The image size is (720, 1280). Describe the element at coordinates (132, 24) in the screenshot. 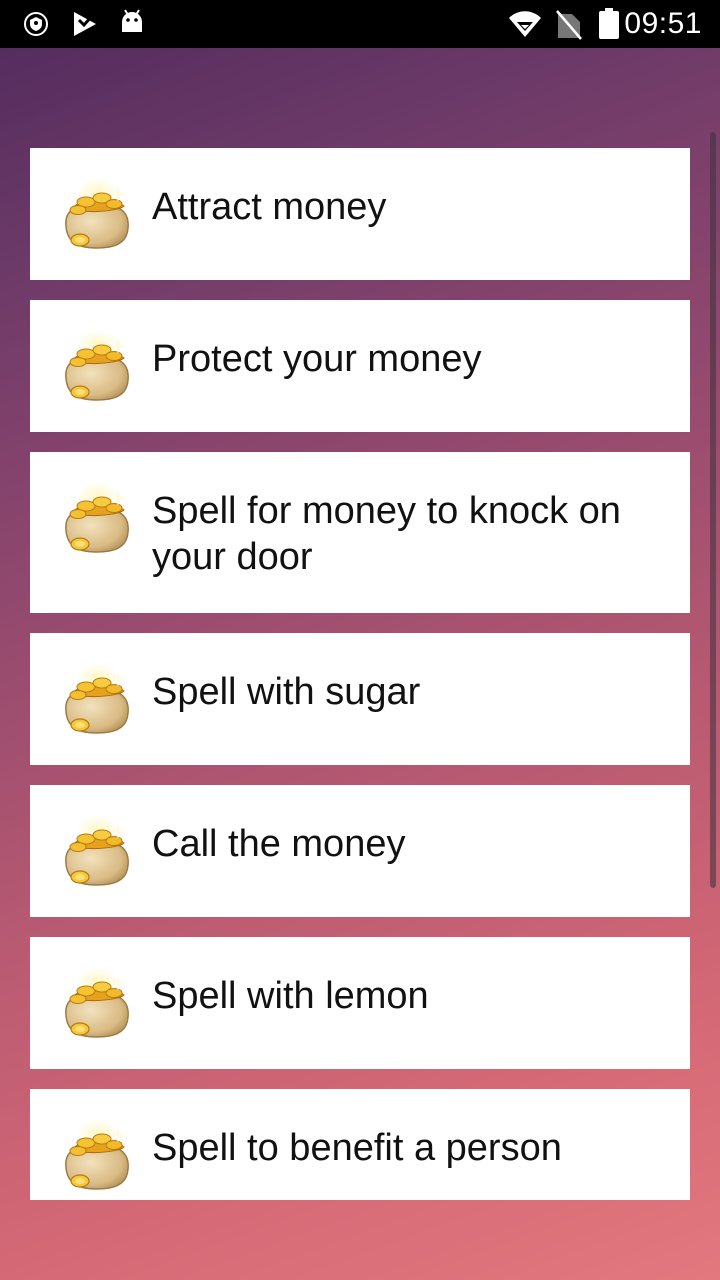

I see `android-icon` at that location.